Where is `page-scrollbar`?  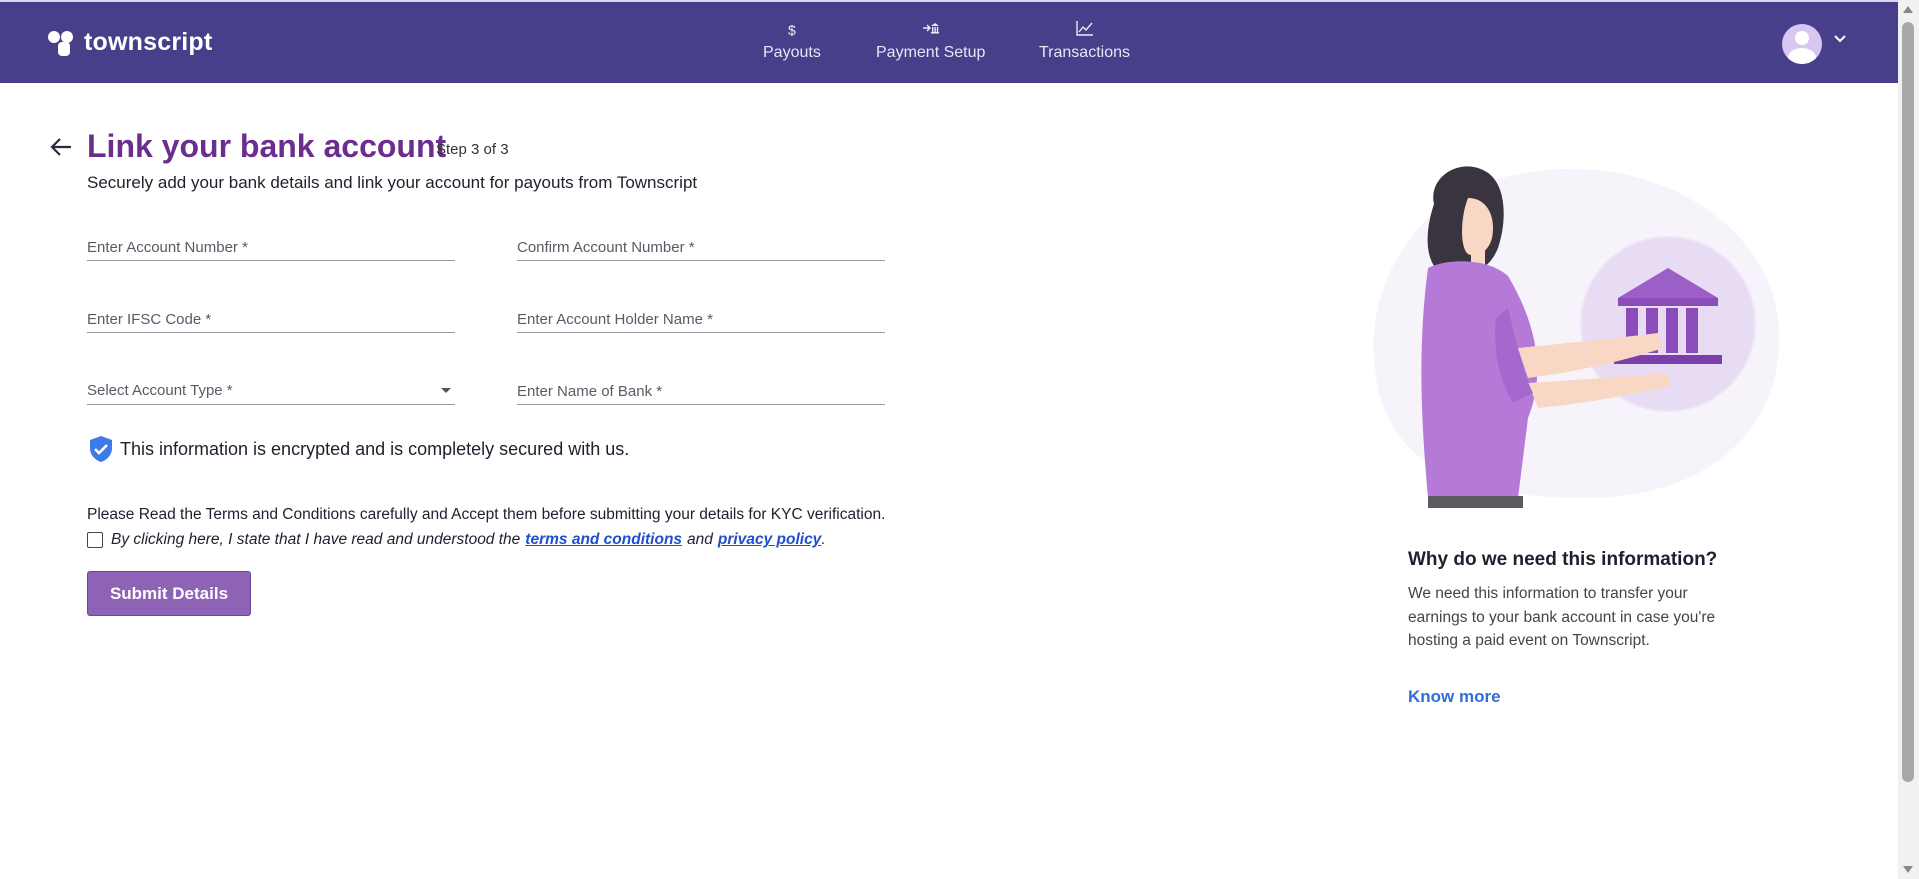 page-scrollbar is located at coordinates (1908, 439).